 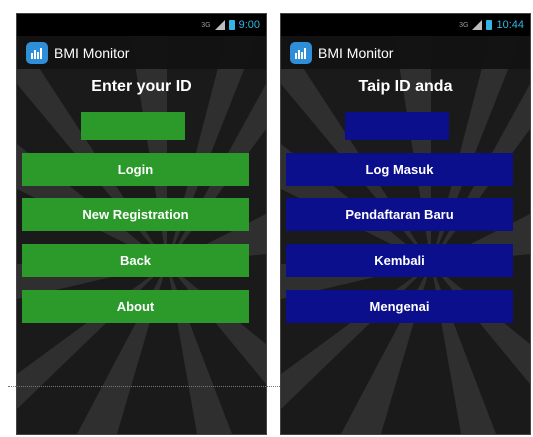 What do you see at coordinates (399, 214) in the screenshot?
I see `new-registration-button: Pendaftaran Baru` at bounding box center [399, 214].